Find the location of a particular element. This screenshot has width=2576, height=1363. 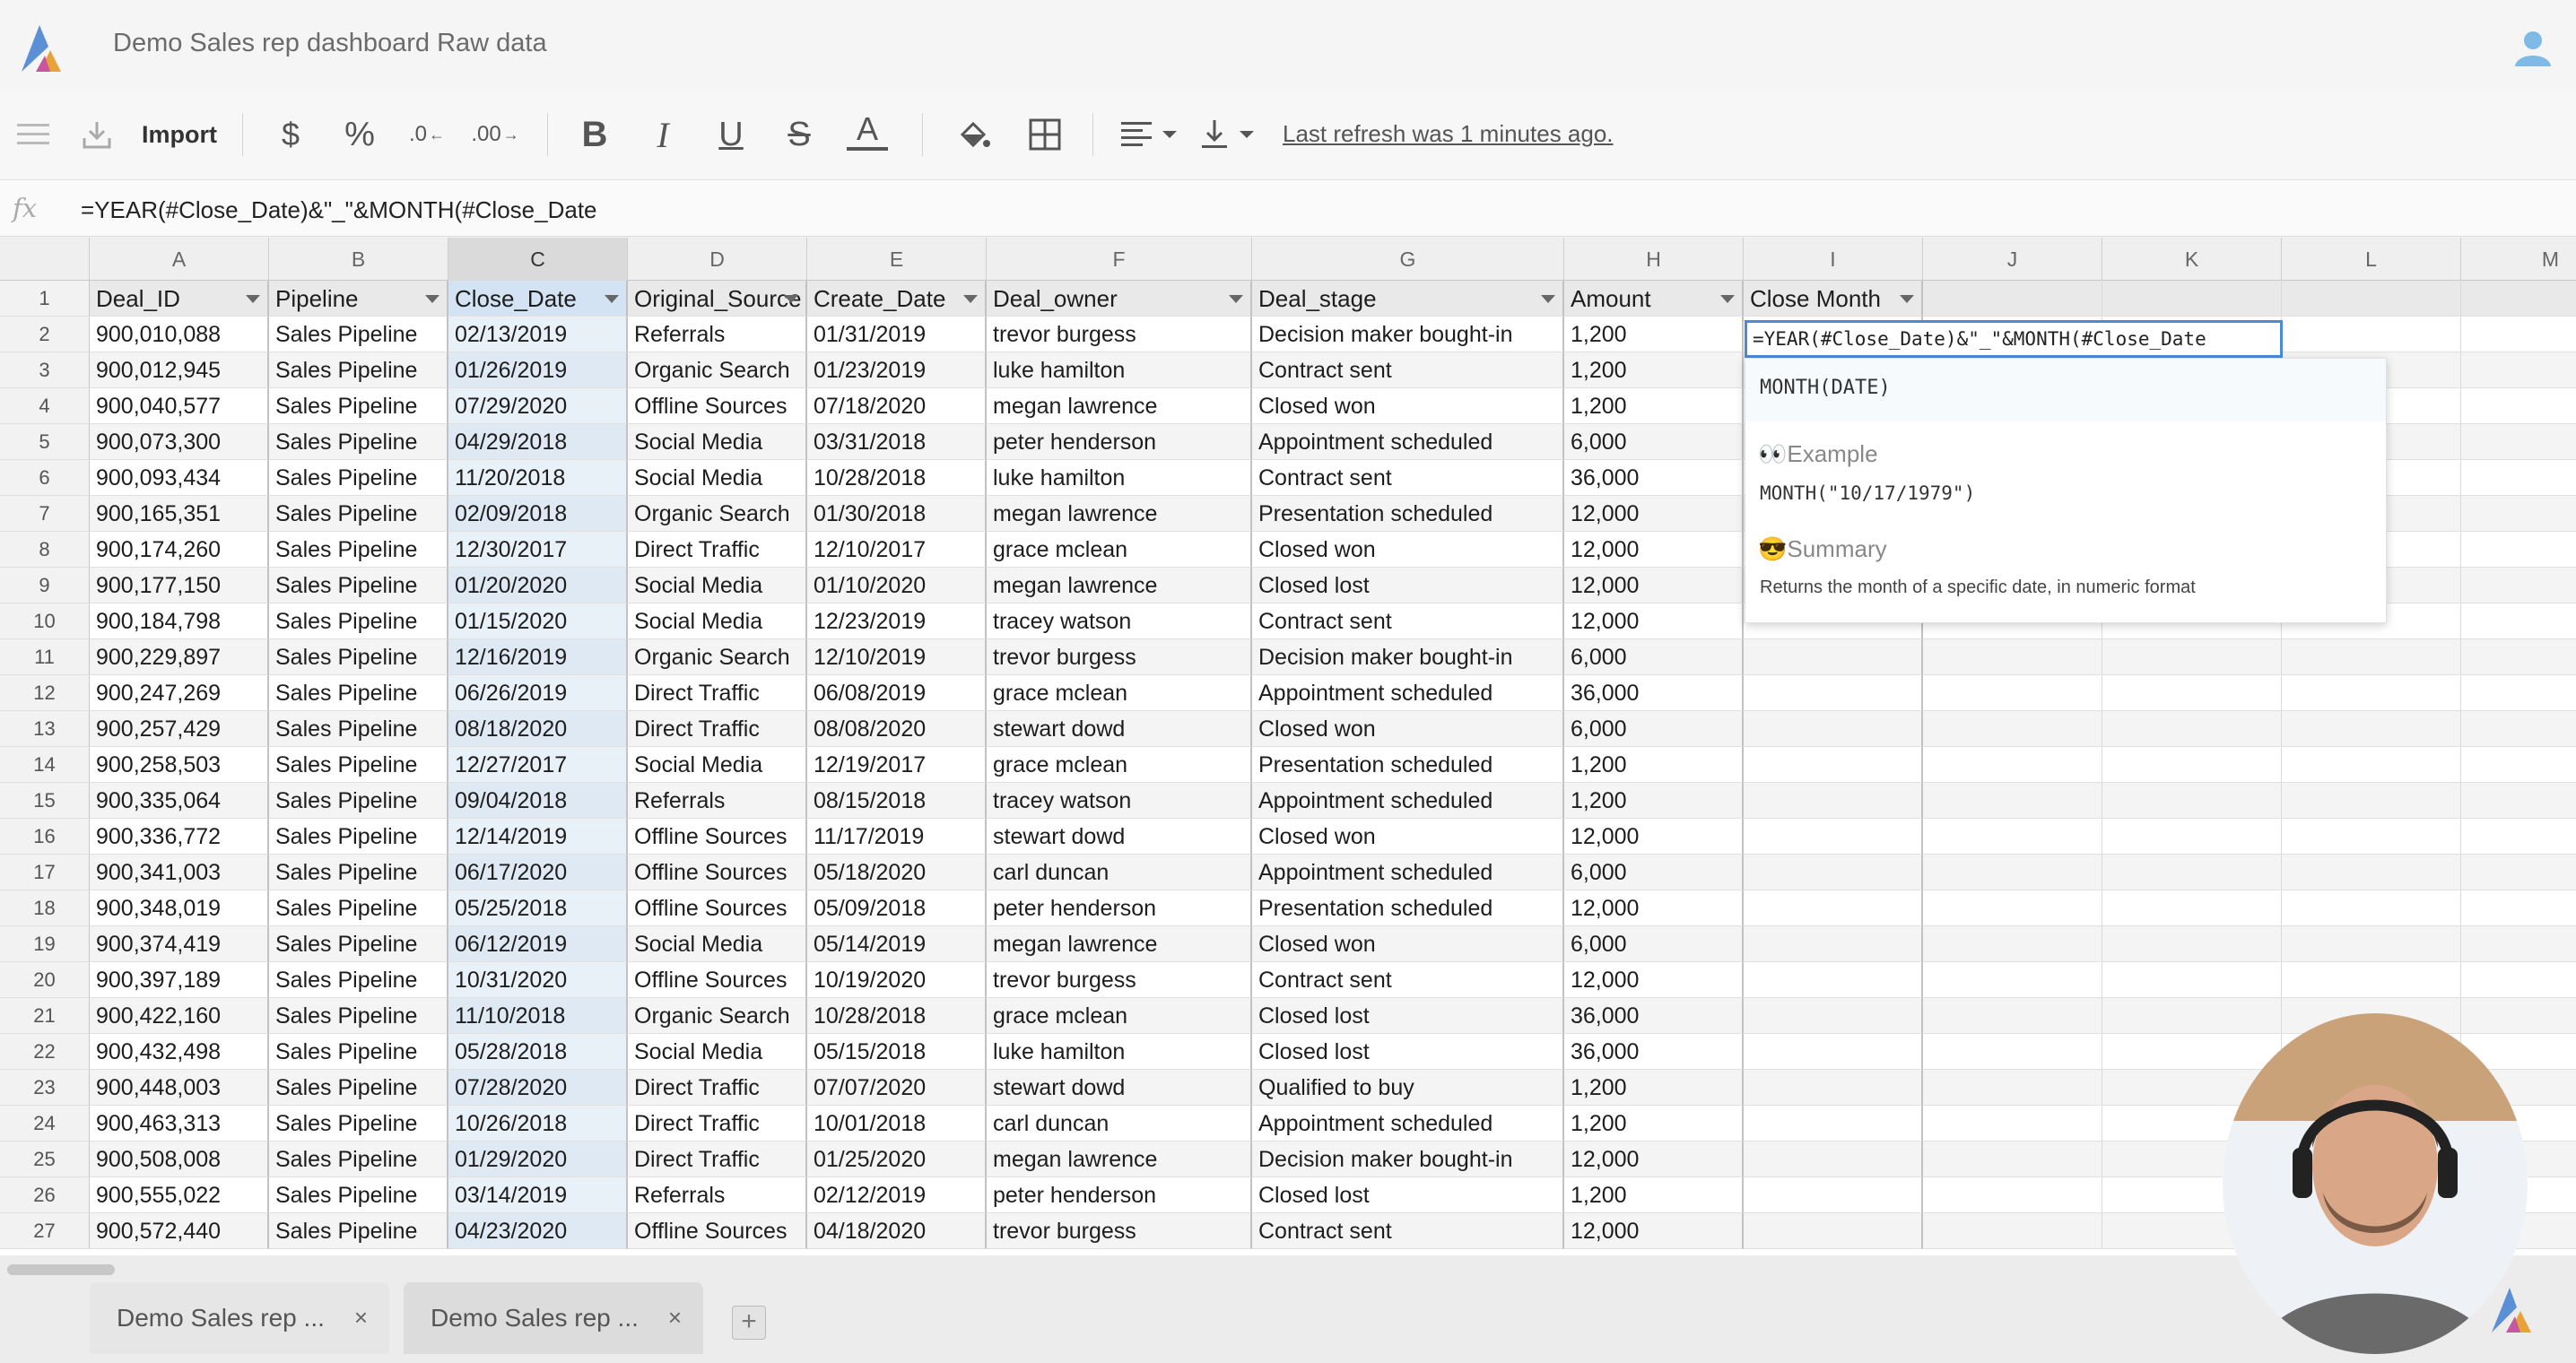

table-cell: 11/20/2018 is located at coordinates (538, 478).